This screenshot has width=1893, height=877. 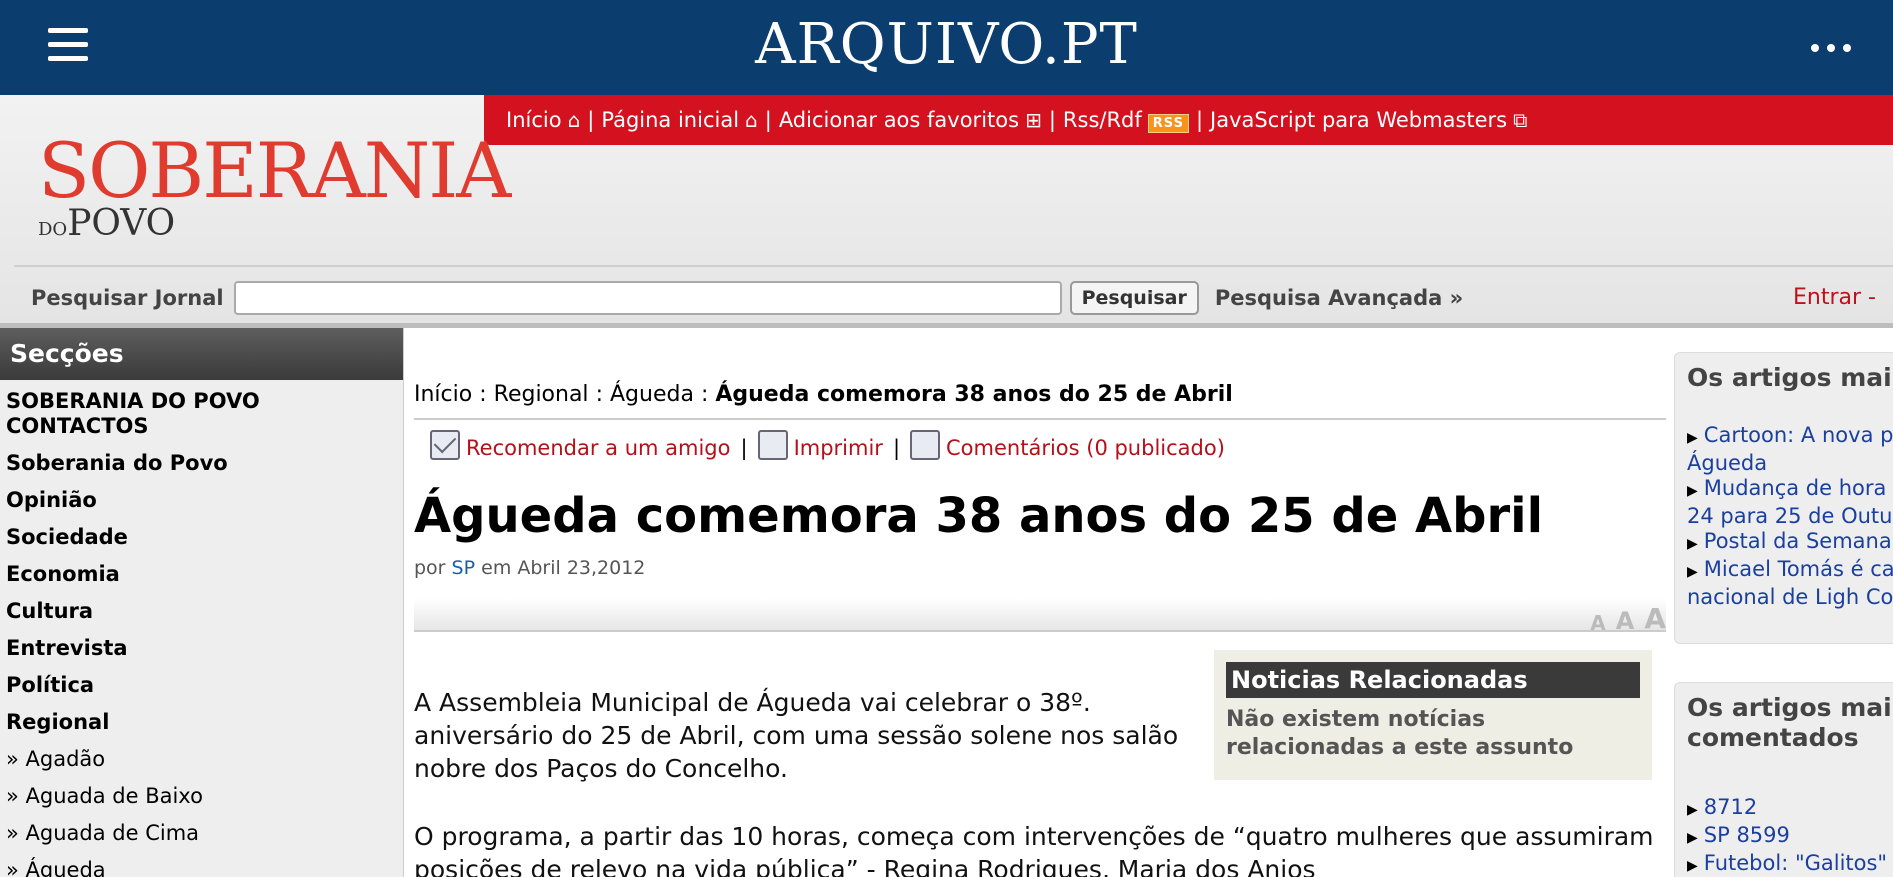 I want to click on home-icon: ⌂, so click(x=574, y=120).